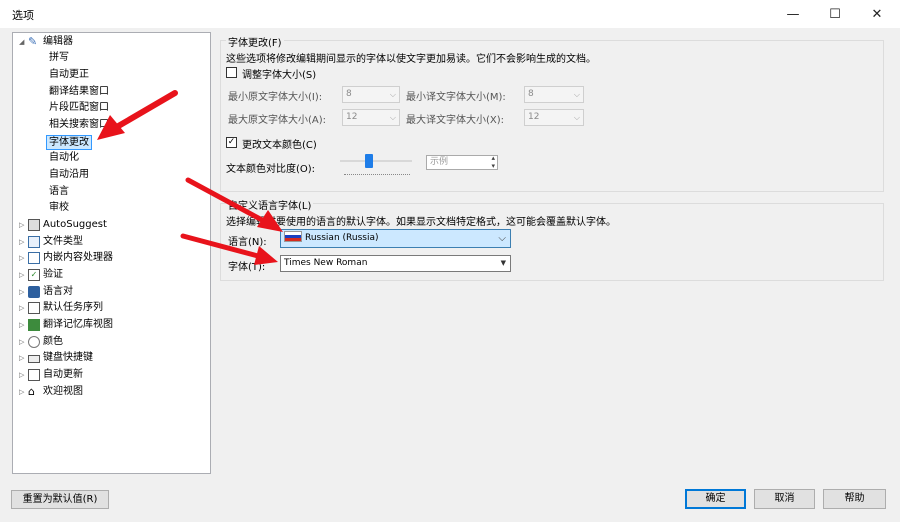  I want to click on cancel-button: 取消, so click(784, 499).